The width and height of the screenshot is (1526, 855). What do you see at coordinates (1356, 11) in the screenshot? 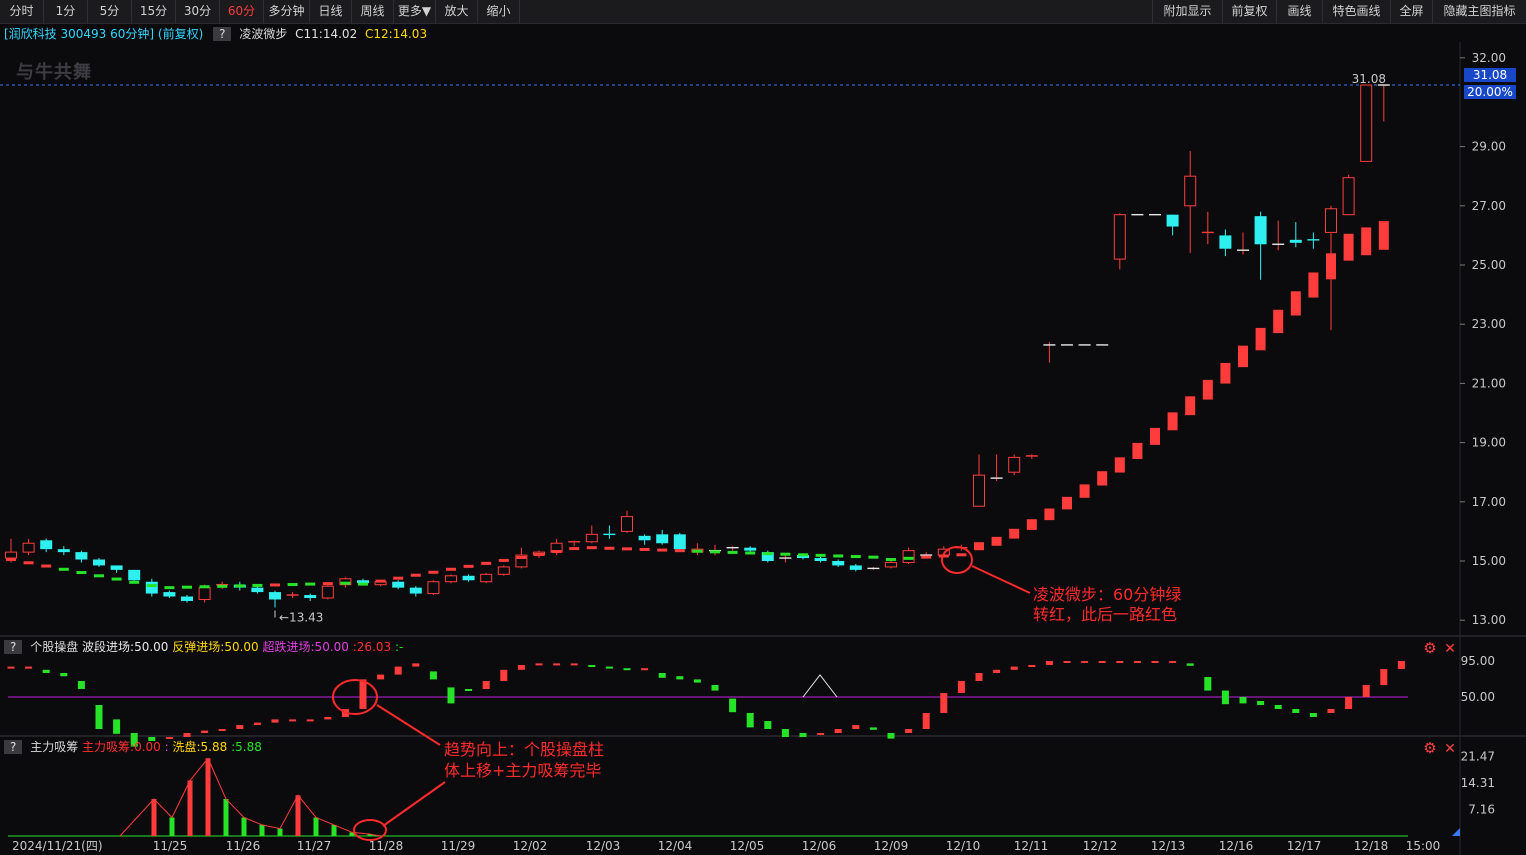
I see `toolbar-right-btn-3: 特色画线` at bounding box center [1356, 11].